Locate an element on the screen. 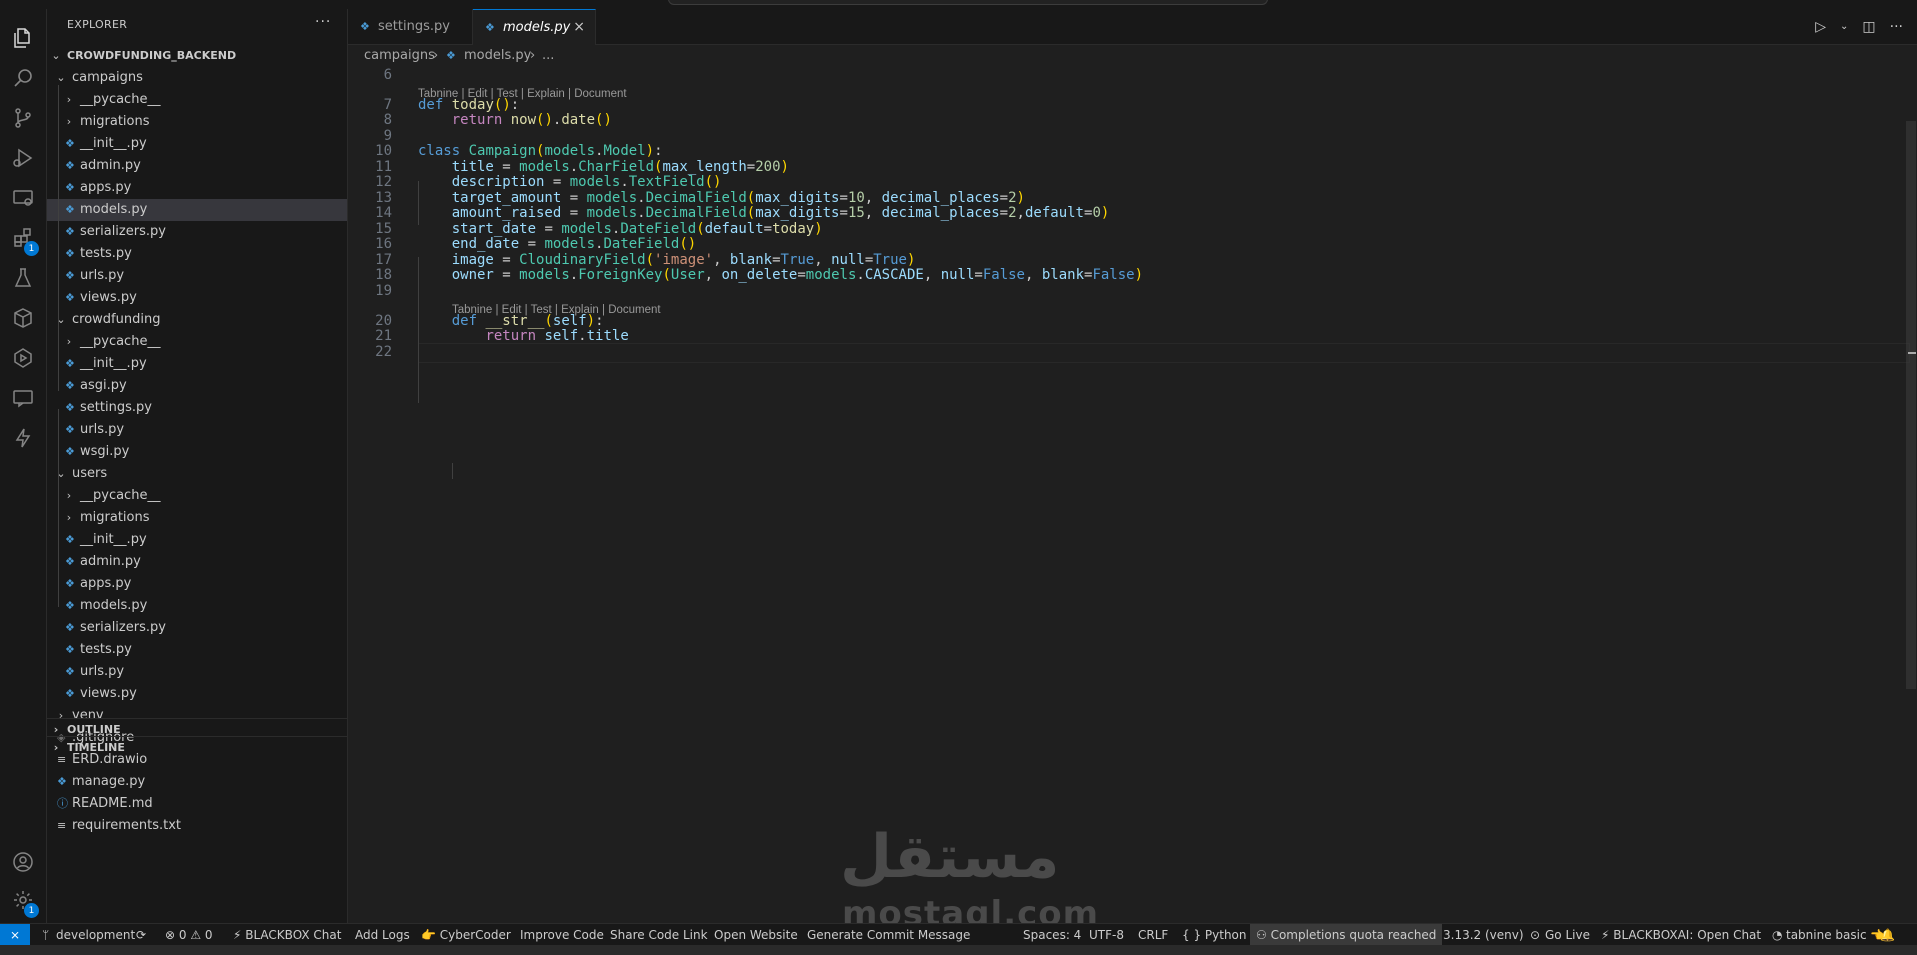 The height and width of the screenshot is (955, 1917). notifications-icon: 🔔 is located at coordinates (1887, 935).